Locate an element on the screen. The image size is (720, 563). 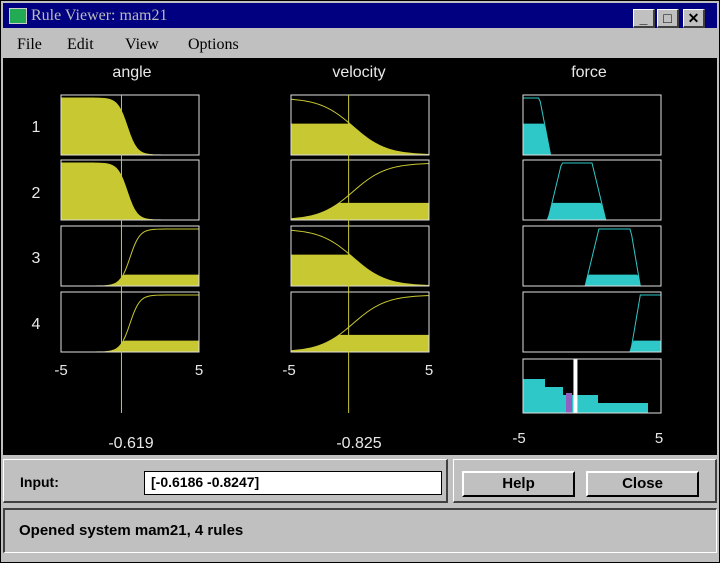
close-button: Close is located at coordinates (642, 484).